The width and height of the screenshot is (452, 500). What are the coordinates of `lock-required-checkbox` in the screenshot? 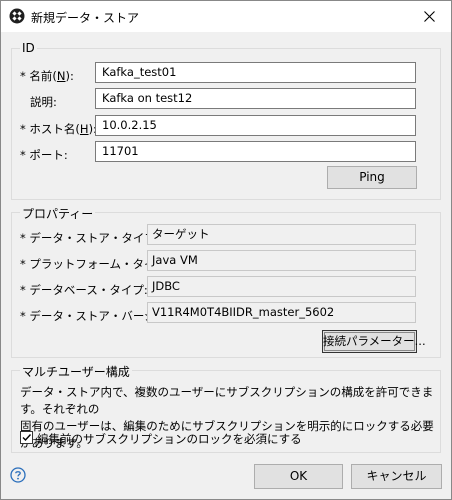 It's located at (26, 437).